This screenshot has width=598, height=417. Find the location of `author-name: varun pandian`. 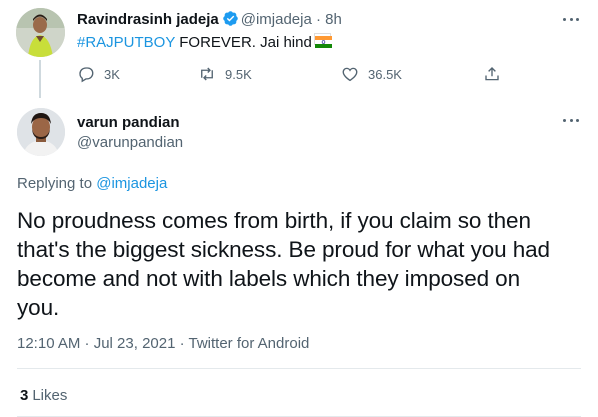

author-name: varun pandian is located at coordinates (128, 123).